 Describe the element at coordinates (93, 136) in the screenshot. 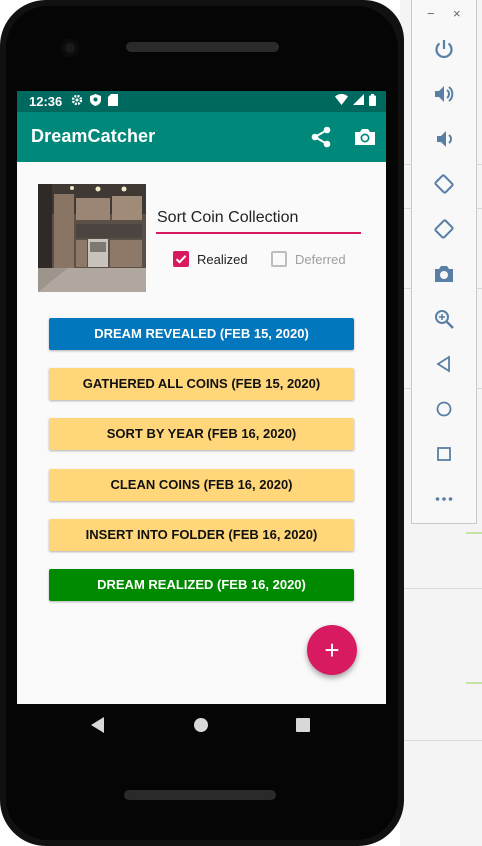

I see `app-title: DreamCatcher` at that location.